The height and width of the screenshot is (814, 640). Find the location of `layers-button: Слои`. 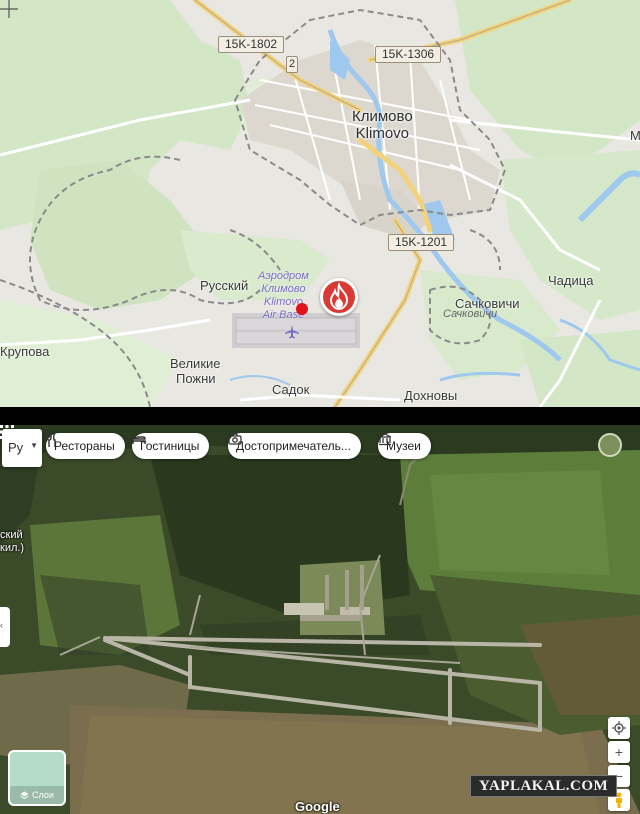

layers-button: Слои is located at coordinates (37, 778).